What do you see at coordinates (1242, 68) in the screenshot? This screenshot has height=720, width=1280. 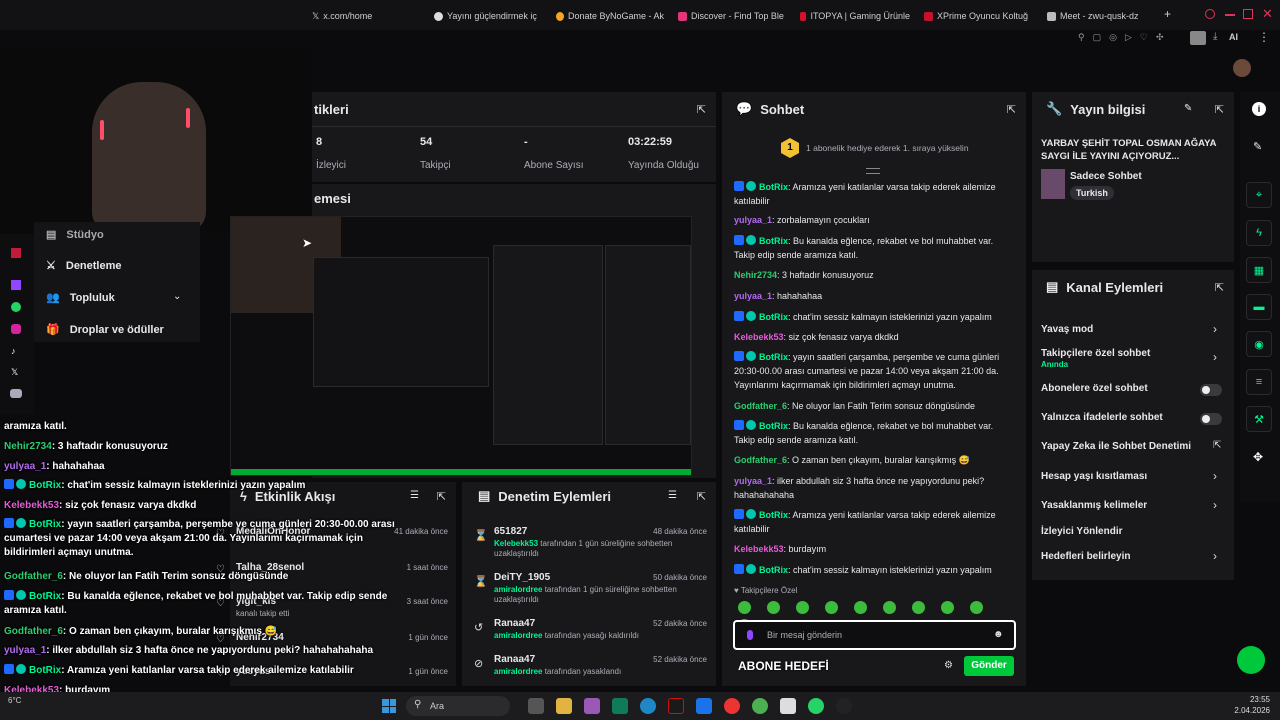 I see `user-avatar` at bounding box center [1242, 68].